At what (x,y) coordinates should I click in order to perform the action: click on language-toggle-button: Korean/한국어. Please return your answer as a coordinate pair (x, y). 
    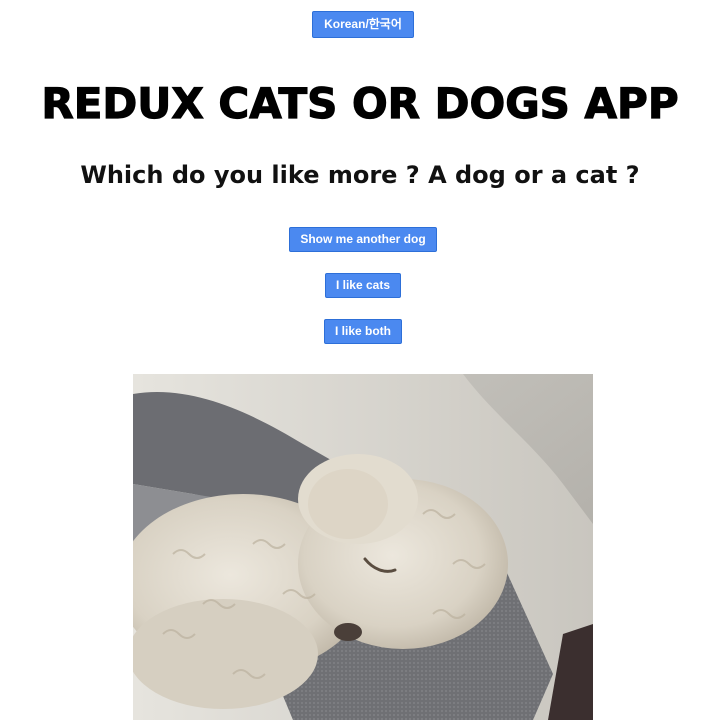
    Looking at the image, I should click on (363, 24).